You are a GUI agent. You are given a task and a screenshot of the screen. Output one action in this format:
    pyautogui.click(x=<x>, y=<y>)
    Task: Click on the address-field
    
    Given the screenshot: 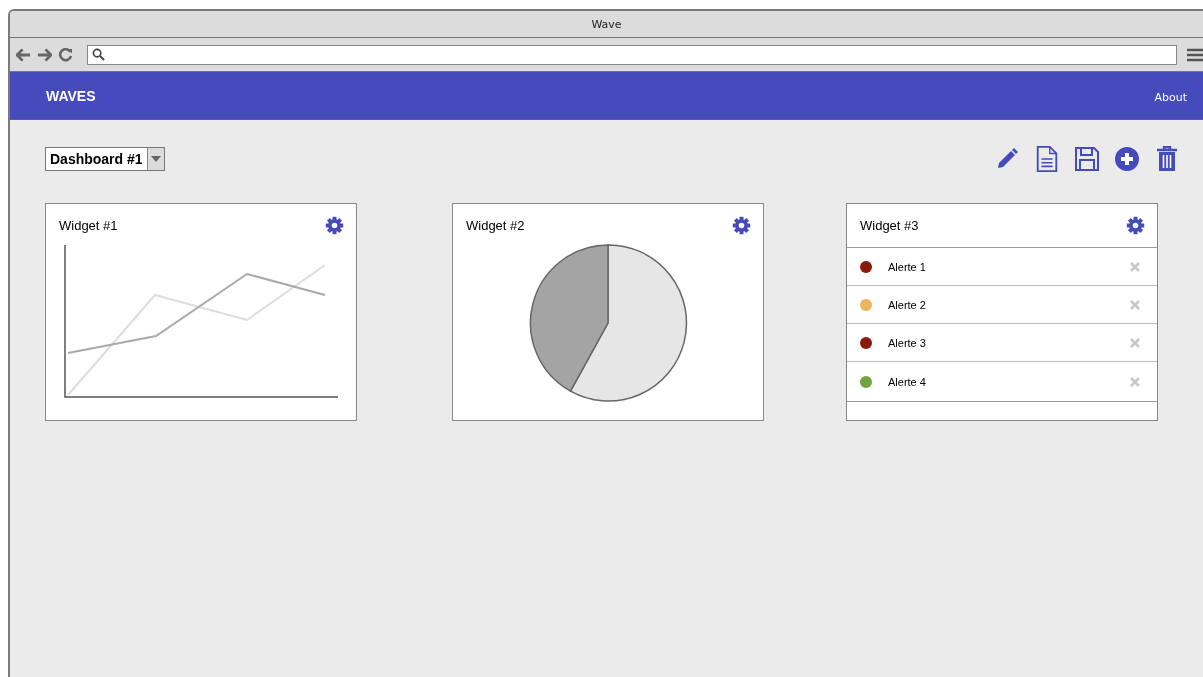 What is the action you would take?
    pyautogui.click(x=632, y=54)
    